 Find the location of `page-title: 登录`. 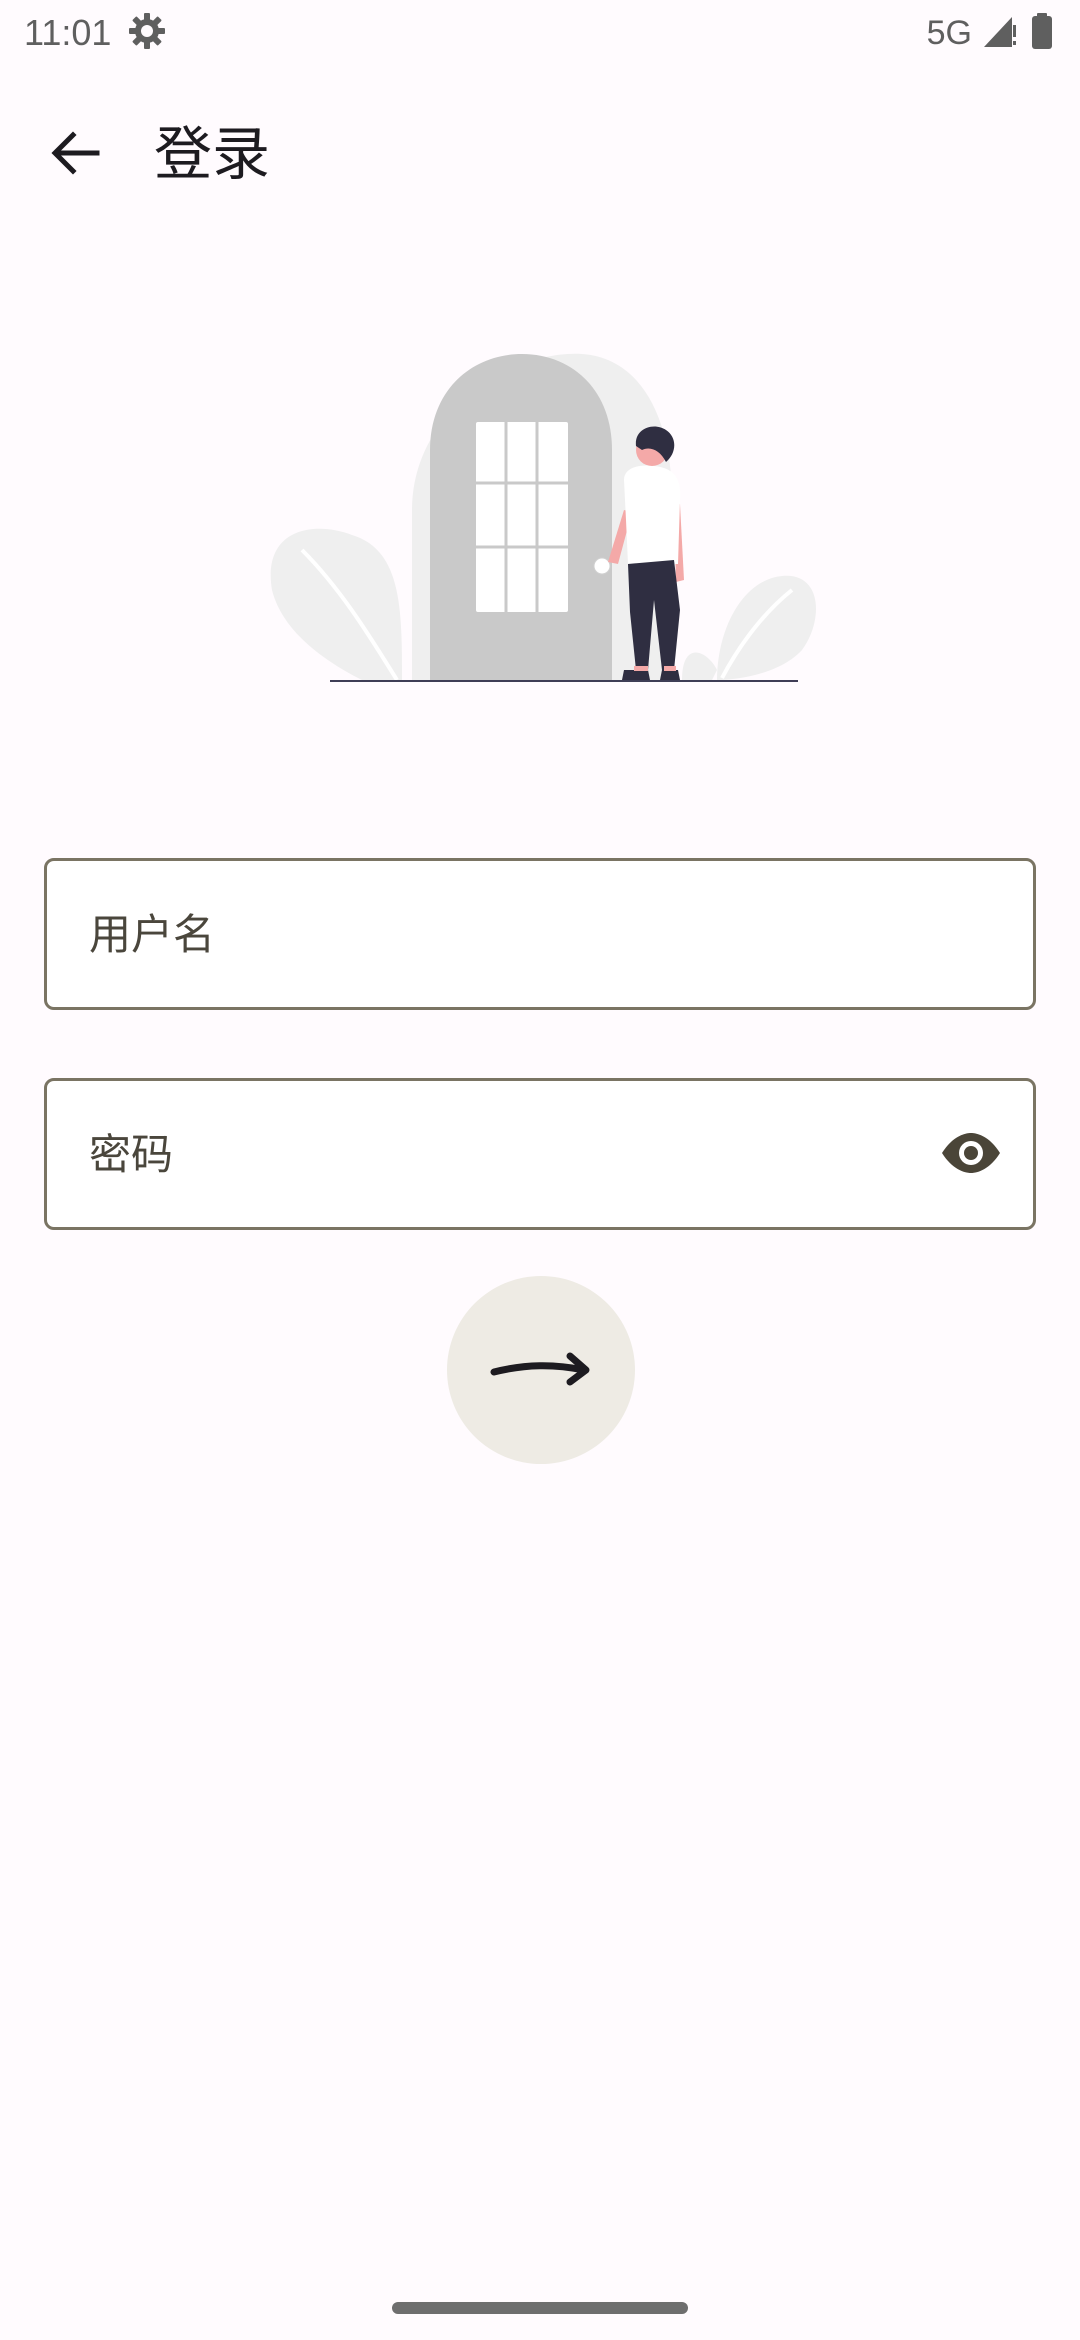

page-title: 登录 is located at coordinates (212, 154).